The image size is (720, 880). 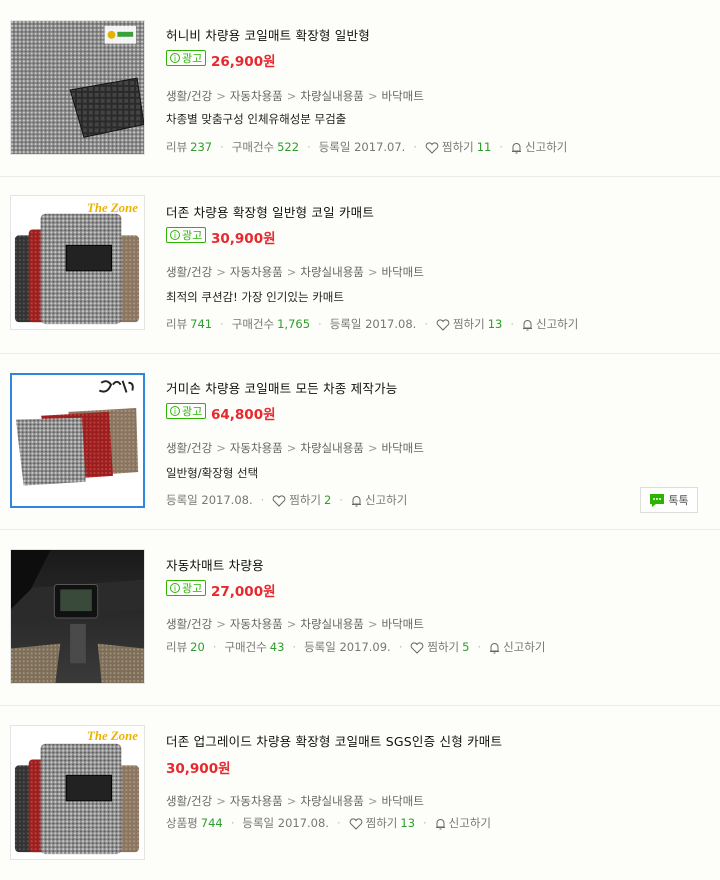 What do you see at coordinates (281, 387) in the screenshot?
I see `product-title: 거미손 차량용 코일매트 모든 차종 제작가능` at bounding box center [281, 387].